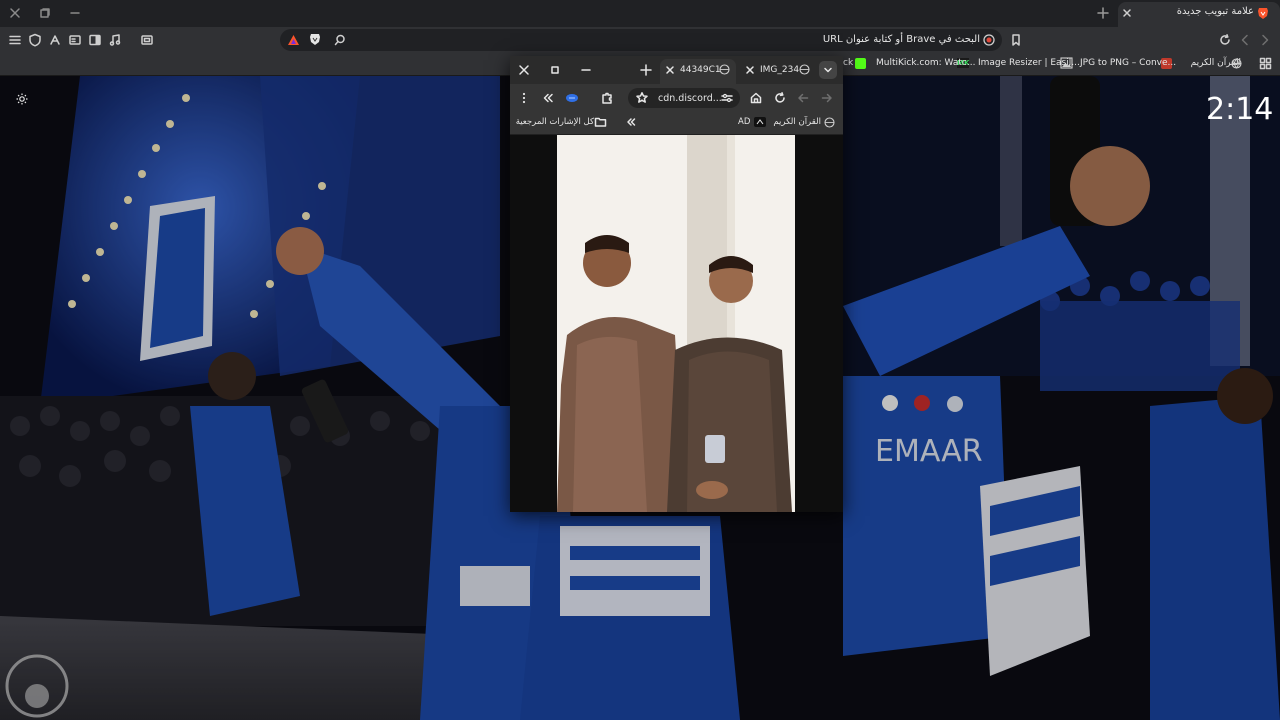  I want to click on window-minimize-icon, so click(75, 13).